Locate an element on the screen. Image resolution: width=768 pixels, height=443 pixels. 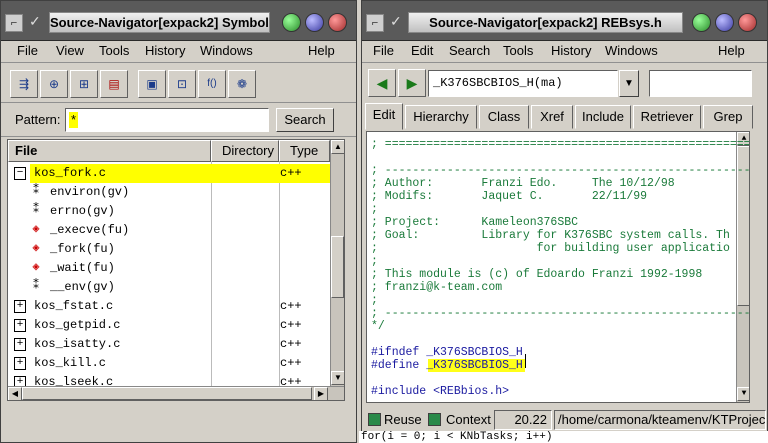
code-line: ; Author: Franzi Edo. The 10/12/98 is located at coordinates (523, 183).